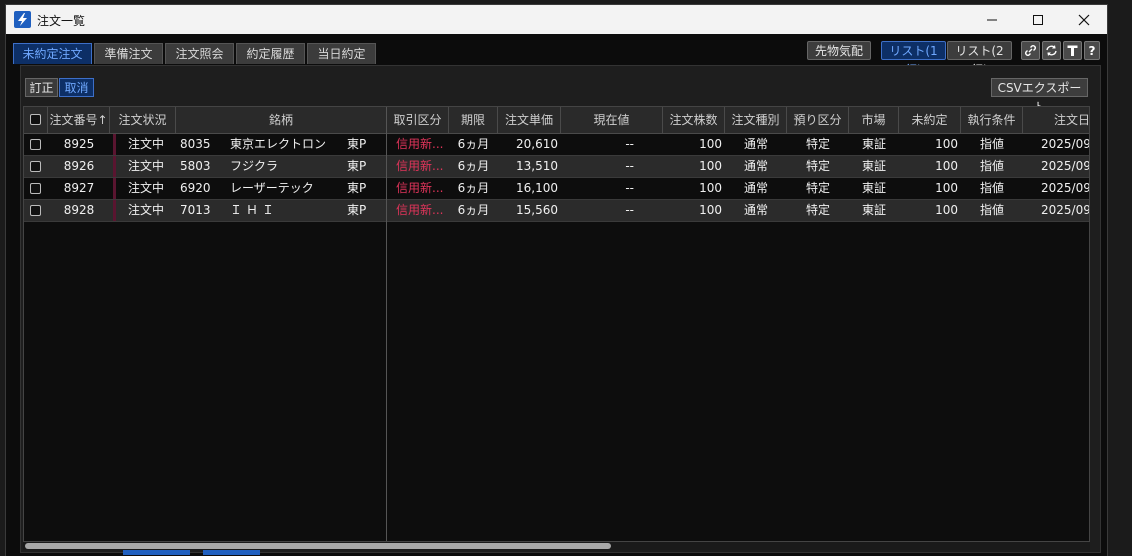 This screenshot has height=556, width=1132. What do you see at coordinates (195, 210) in the screenshot?
I see `symbol-code: 7013` at bounding box center [195, 210].